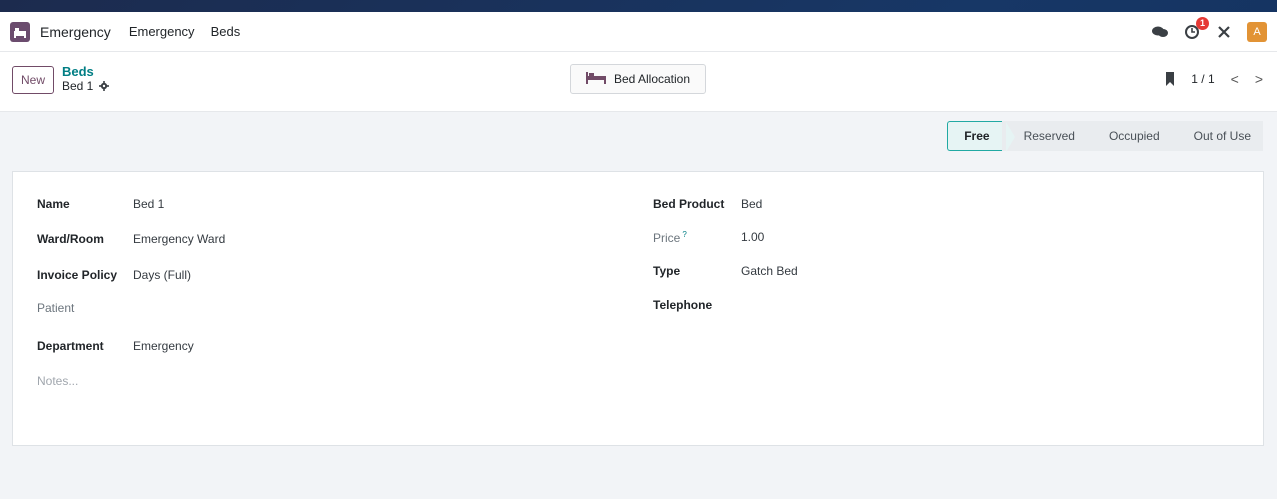 This screenshot has width=1277, height=499. Describe the element at coordinates (179, 239) in the screenshot. I see `field-ward-room-value: Emergency Ward` at that location.